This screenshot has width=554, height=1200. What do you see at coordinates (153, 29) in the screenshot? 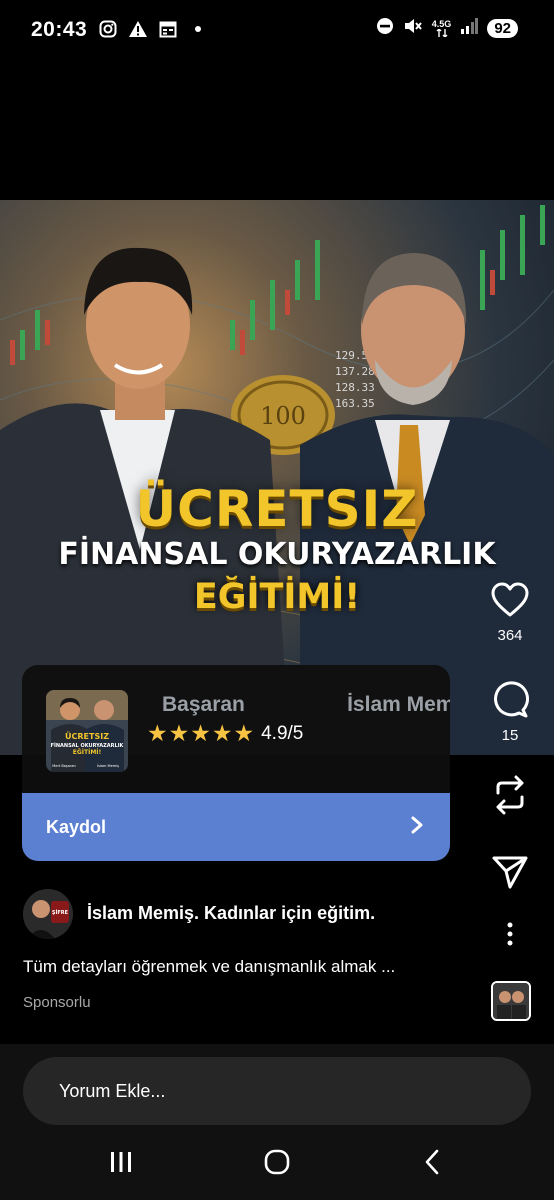
I see `notification-icons` at bounding box center [153, 29].